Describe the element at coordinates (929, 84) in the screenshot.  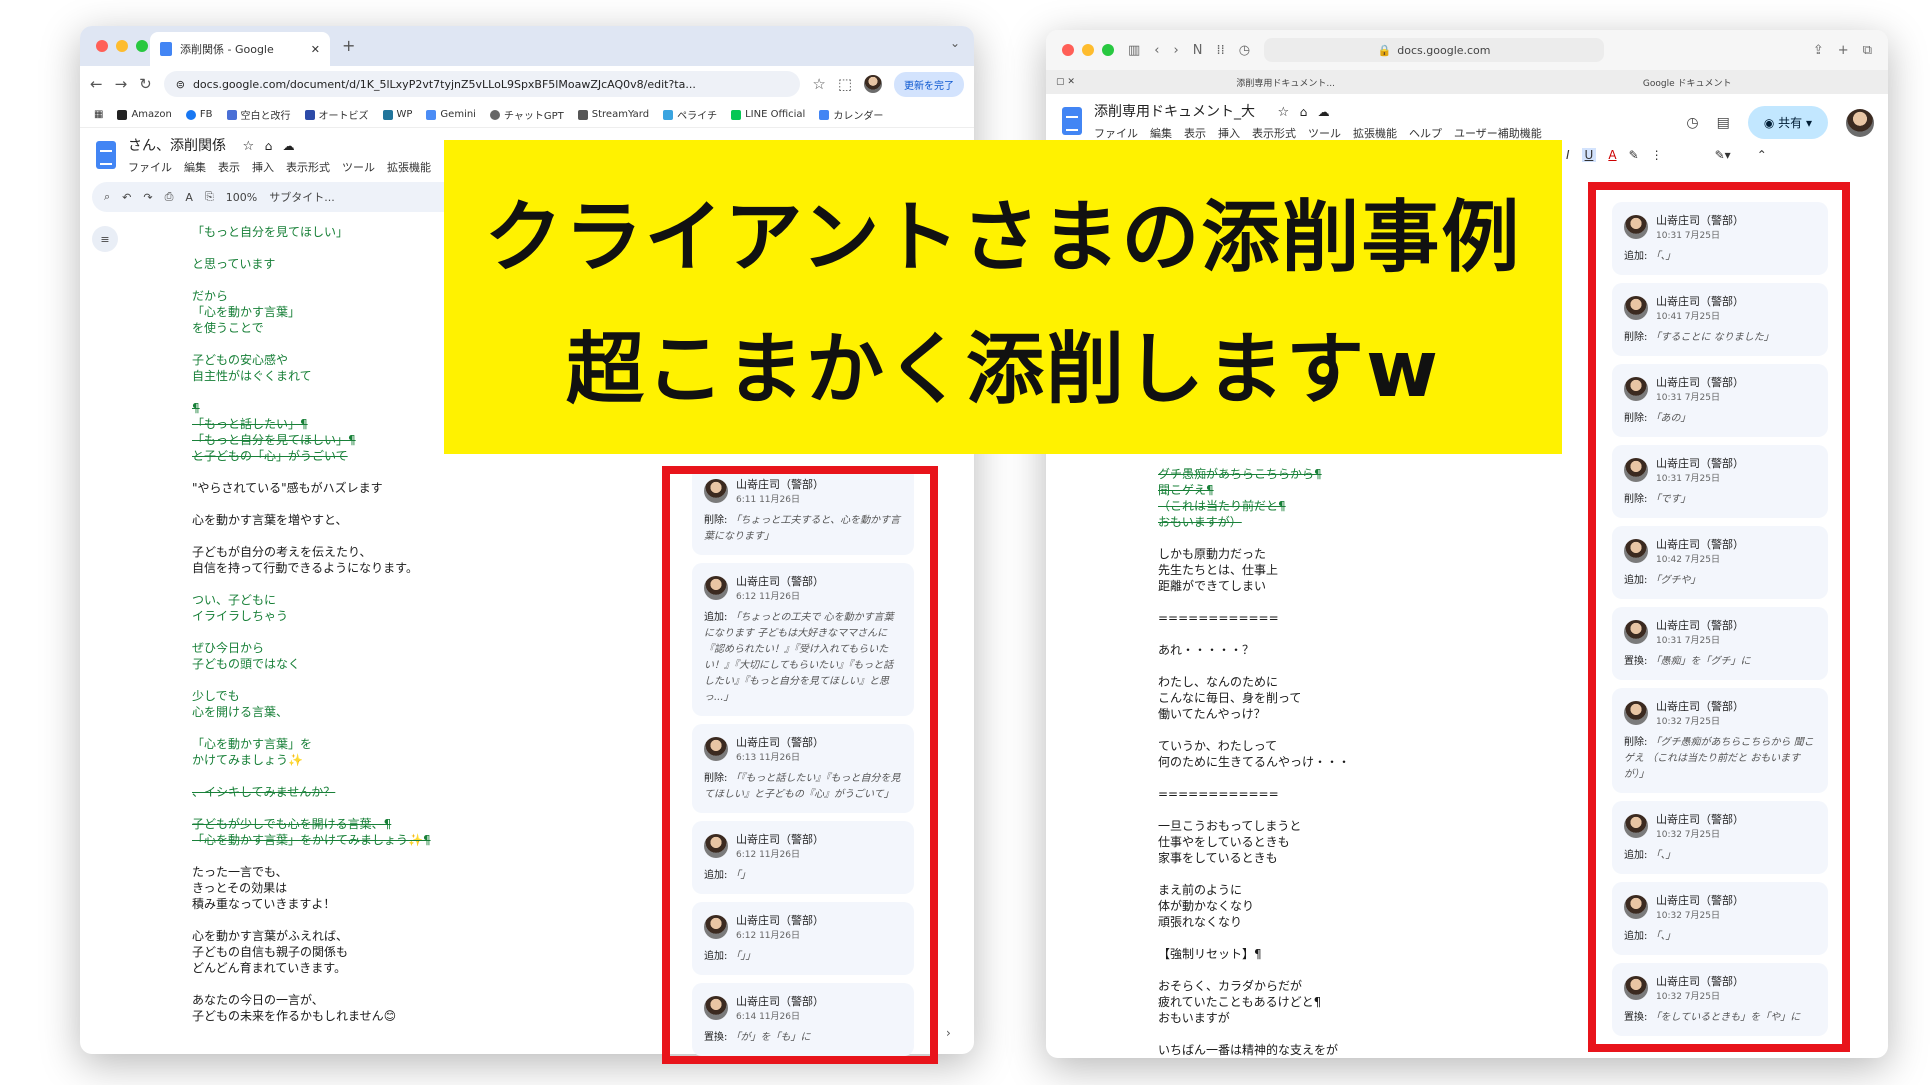
I see `update-button: 更新を完了` at that location.